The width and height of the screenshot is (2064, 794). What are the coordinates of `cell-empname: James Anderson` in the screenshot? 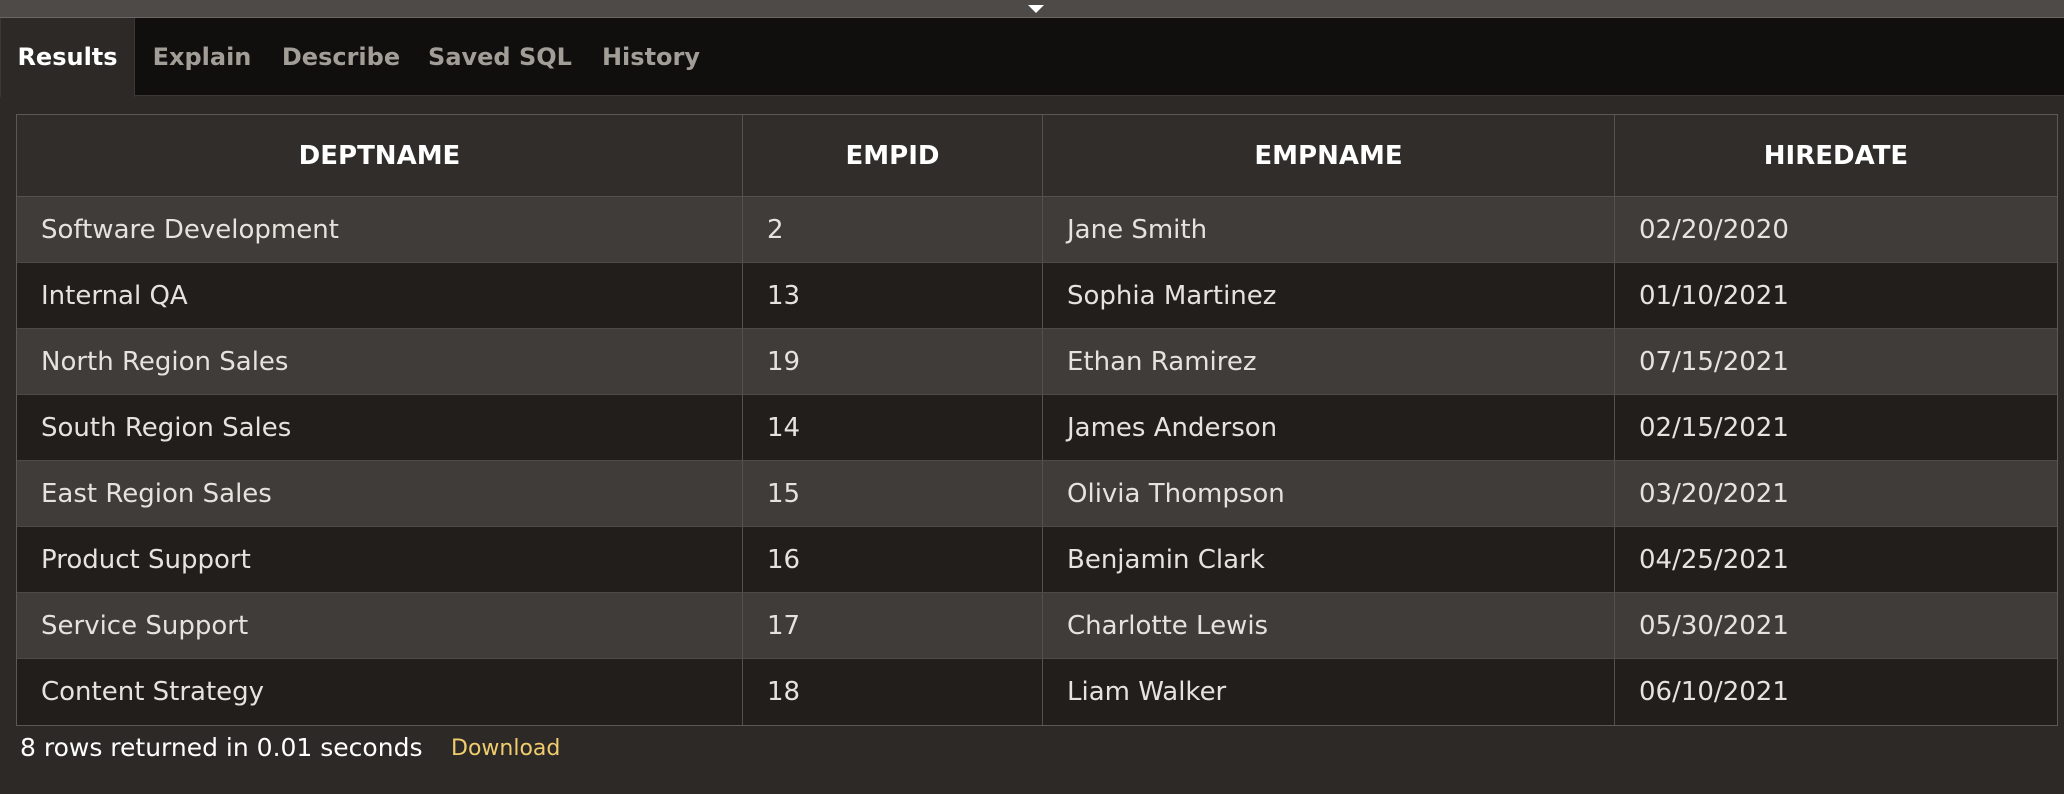 It's located at (1329, 427).